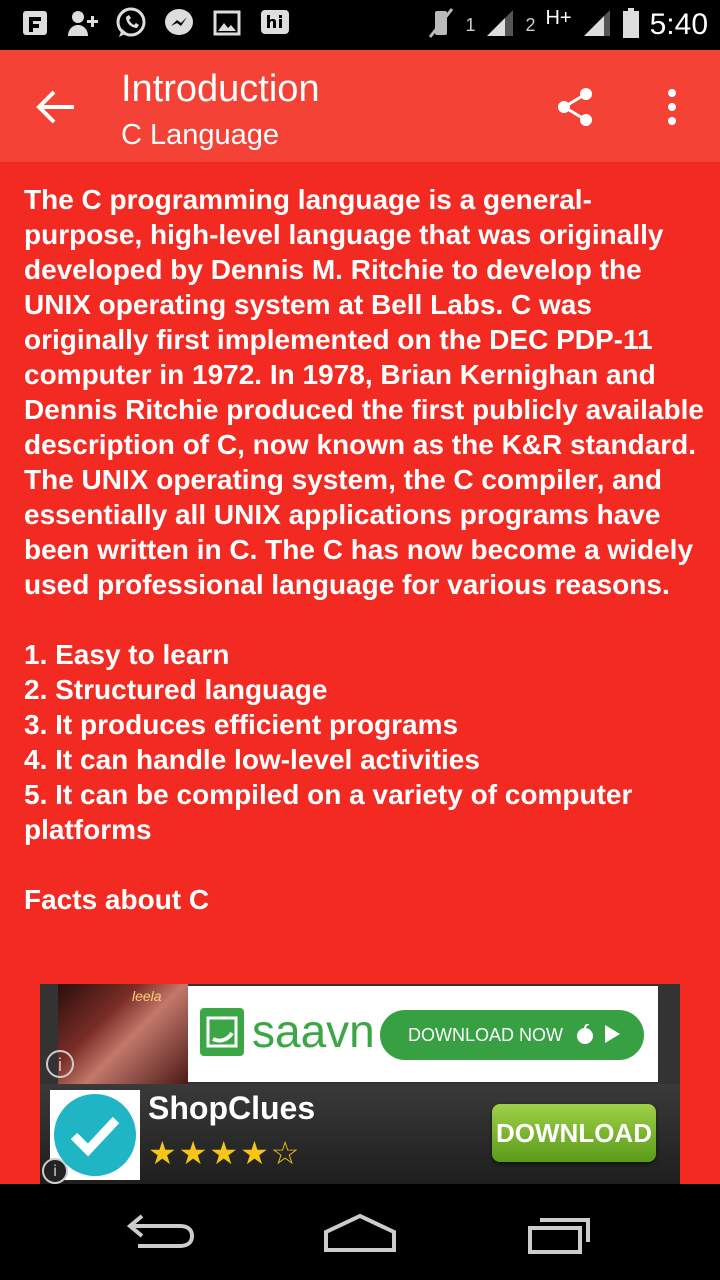 The image size is (720, 1280). Describe the element at coordinates (678, 24) in the screenshot. I see `clock: 5:40` at that location.